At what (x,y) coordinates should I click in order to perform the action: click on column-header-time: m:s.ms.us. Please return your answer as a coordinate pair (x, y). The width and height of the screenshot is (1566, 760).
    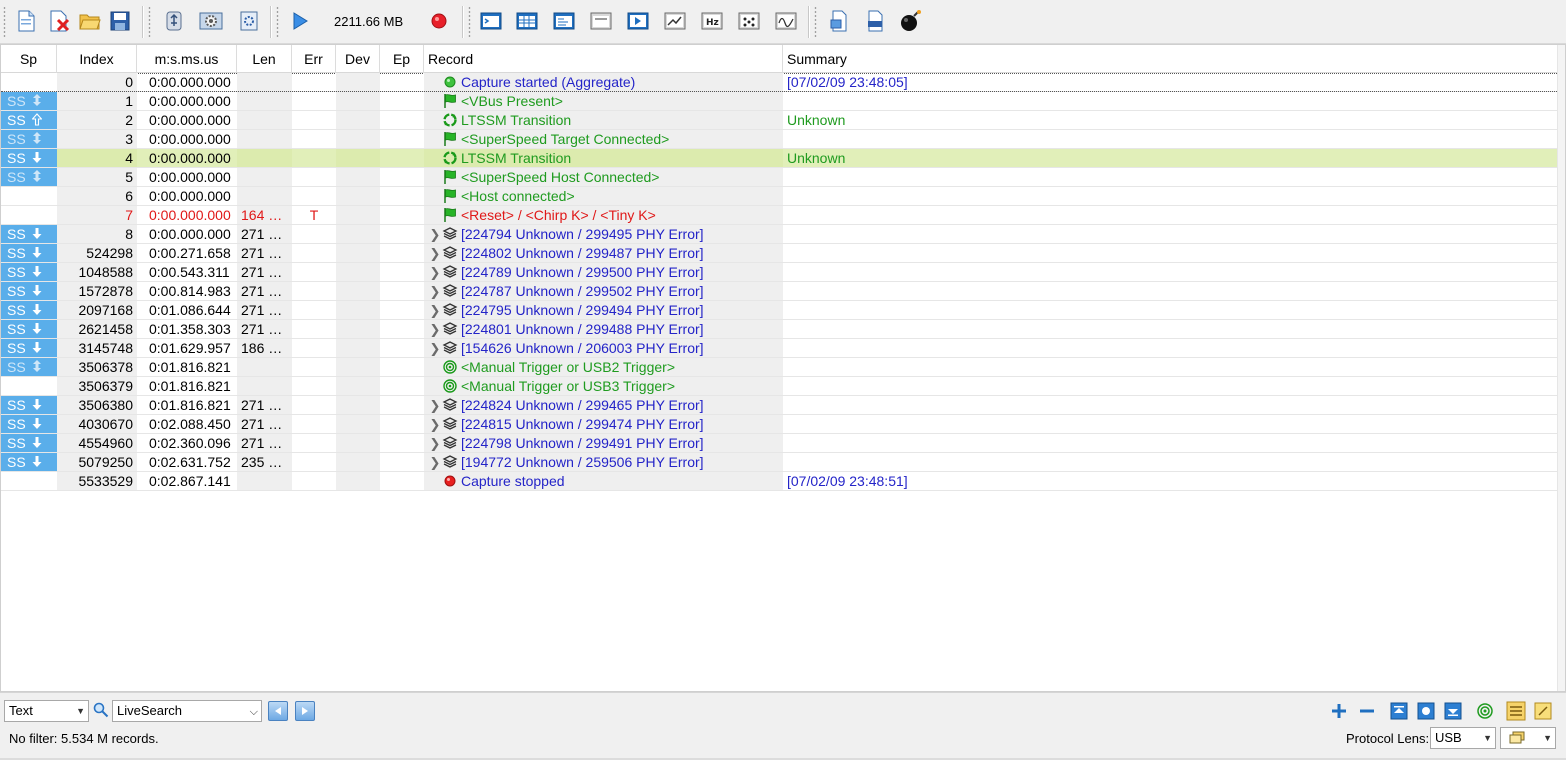
    Looking at the image, I should click on (187, 59).